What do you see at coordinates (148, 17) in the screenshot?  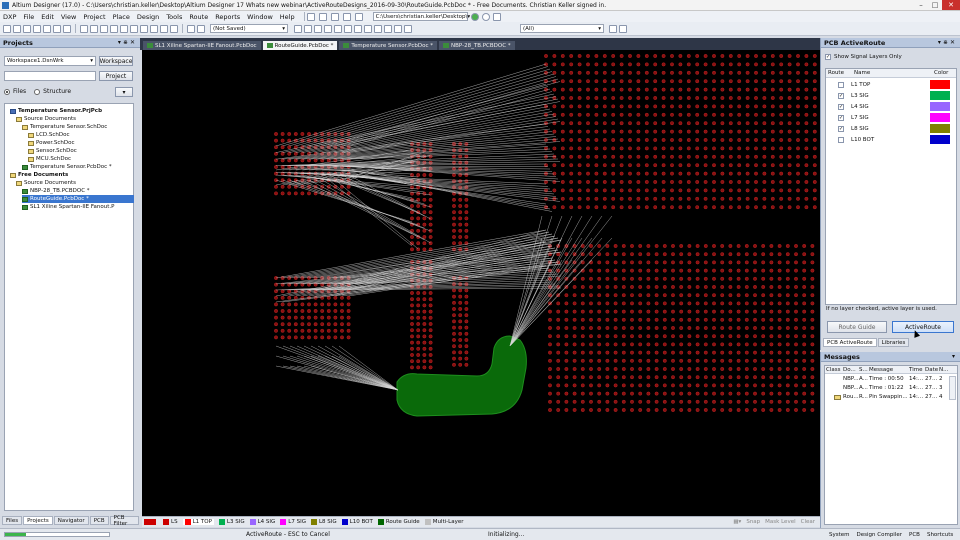 I see `menu-design: Design` at bounding box center [148, 17].